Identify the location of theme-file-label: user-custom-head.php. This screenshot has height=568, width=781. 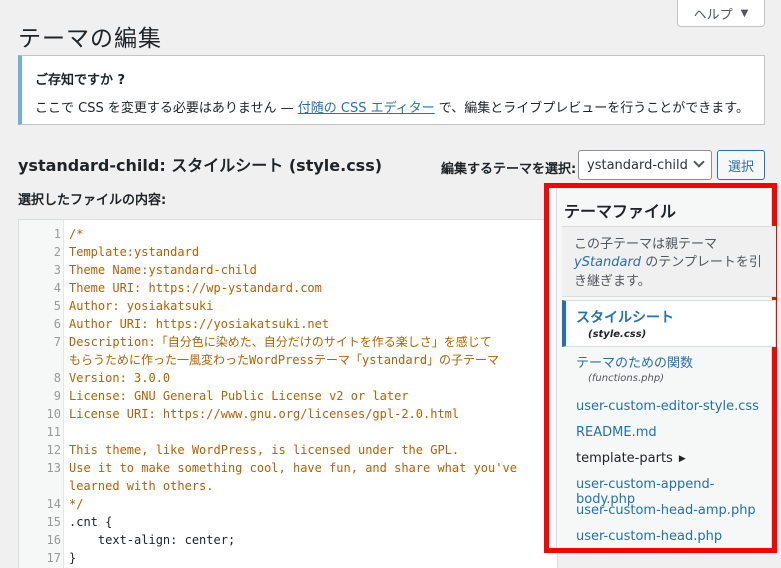
(649, 536).